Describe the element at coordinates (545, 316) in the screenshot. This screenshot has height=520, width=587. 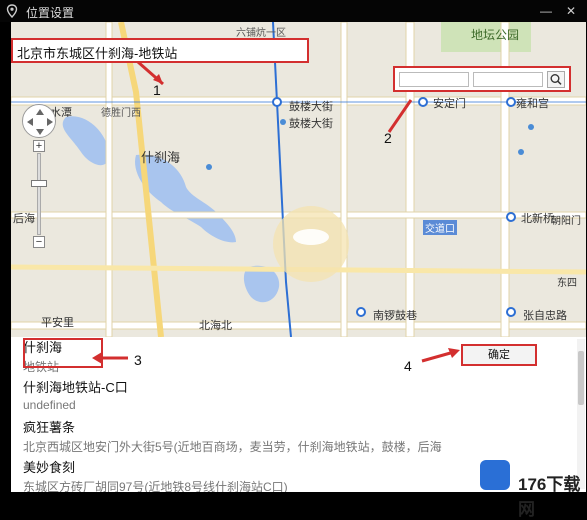
I see `map-label: 张自忠路` at that location.